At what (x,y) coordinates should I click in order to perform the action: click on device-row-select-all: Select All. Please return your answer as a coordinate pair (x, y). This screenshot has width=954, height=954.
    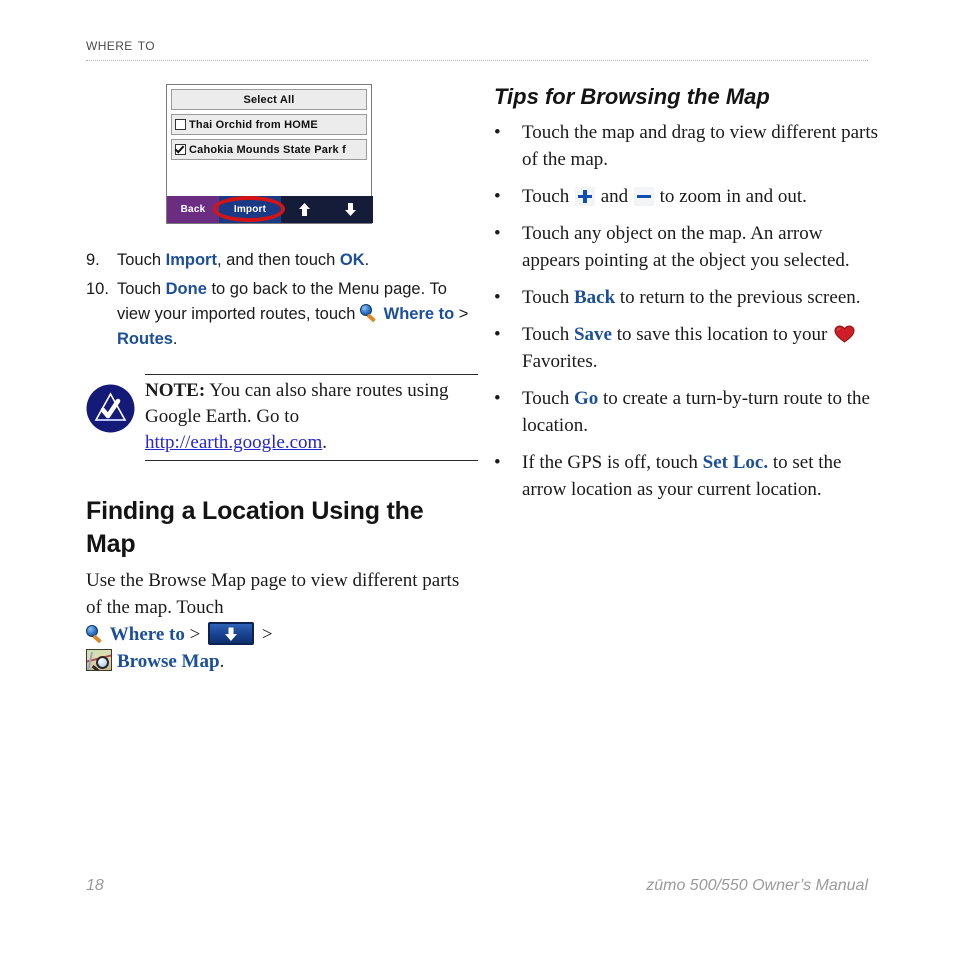
    Looking at the image, I should click on (269, 99).